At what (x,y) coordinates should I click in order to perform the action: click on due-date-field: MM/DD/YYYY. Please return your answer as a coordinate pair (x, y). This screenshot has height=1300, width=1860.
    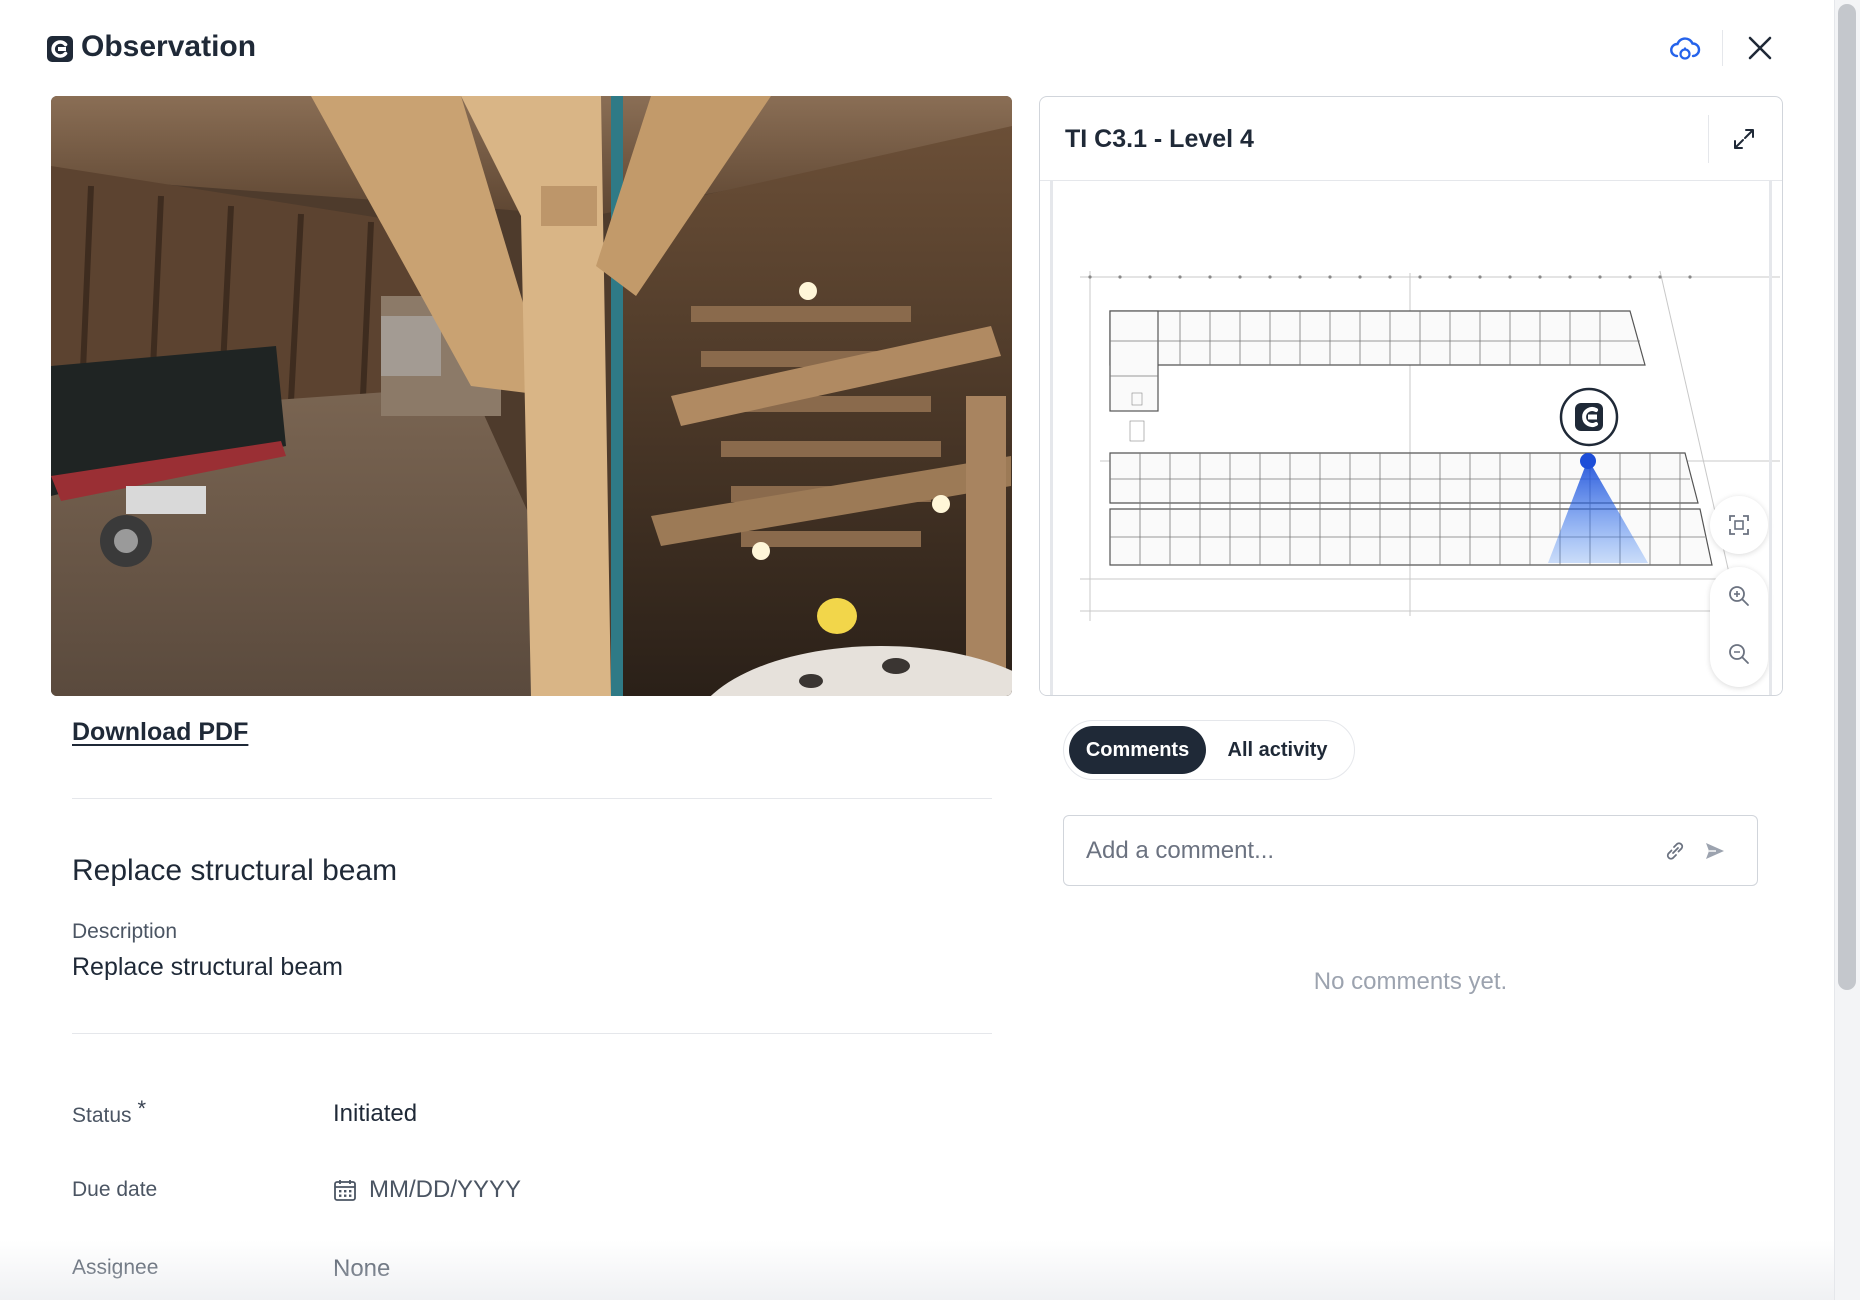
    Looking at the image, I should click on (427, 1190).